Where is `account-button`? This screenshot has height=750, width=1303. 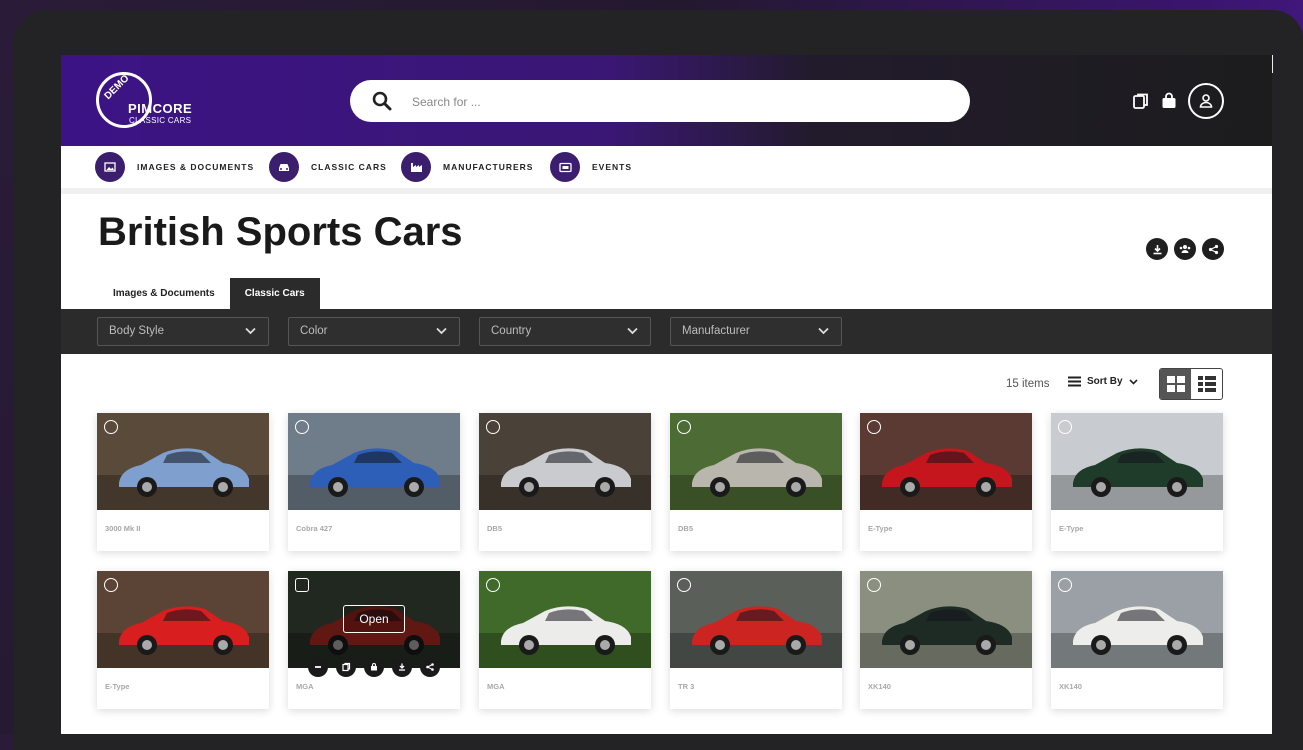
account-button is located at coordinates (1206, 101).